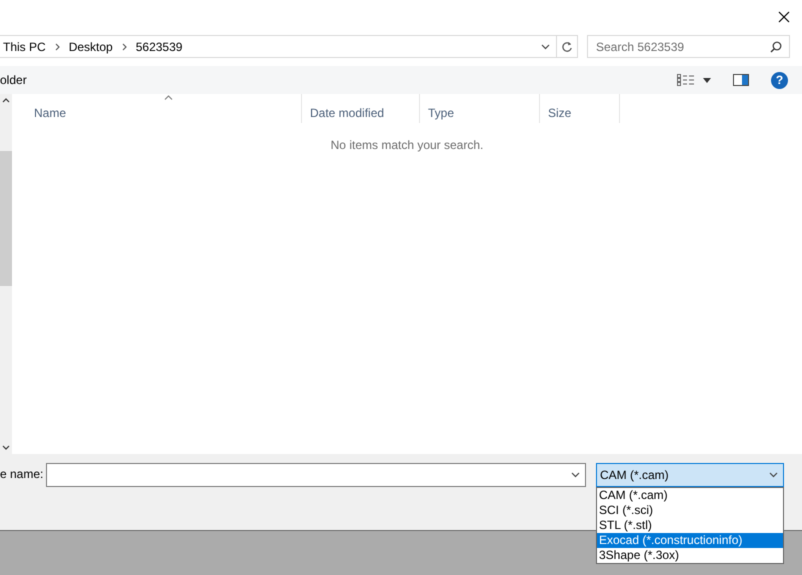 This screenshot has width=802, height=575. I want to click on breadcrumb-item: Desktop, so click(90, 47).